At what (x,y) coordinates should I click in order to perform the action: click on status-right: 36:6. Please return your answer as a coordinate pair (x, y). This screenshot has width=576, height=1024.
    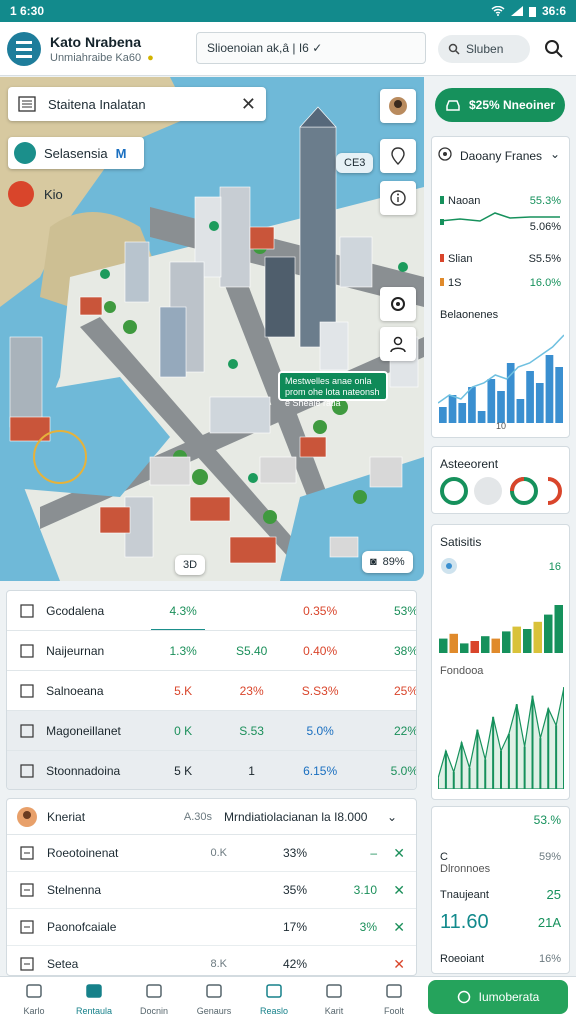
    Looking at the image, I should click on (553, 11).